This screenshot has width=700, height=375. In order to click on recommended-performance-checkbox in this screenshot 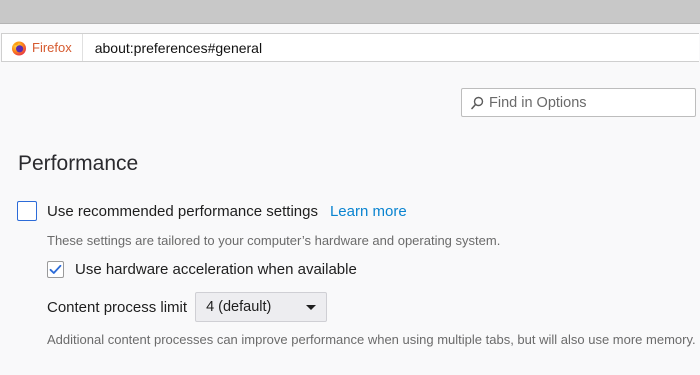, I will do `click(27, 211)`.